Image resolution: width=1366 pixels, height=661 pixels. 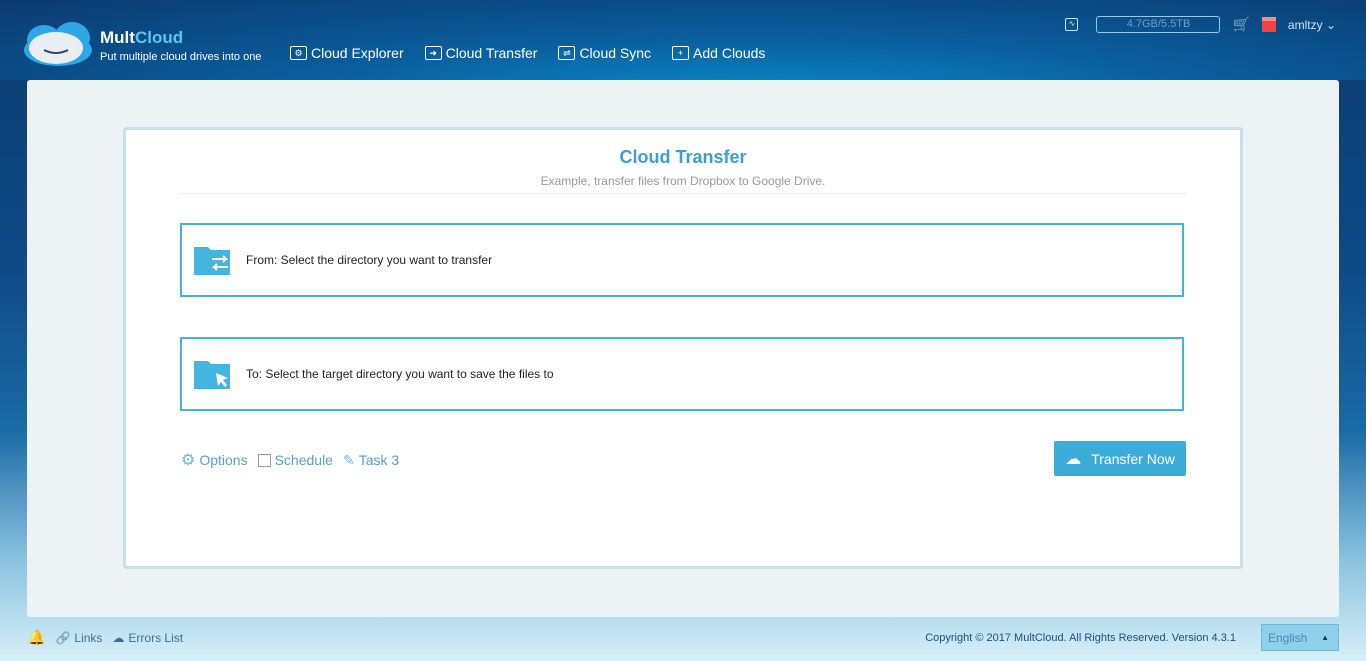 I want to click on errors-list-button: ☁ Errors List, so click(x=147, y=638).